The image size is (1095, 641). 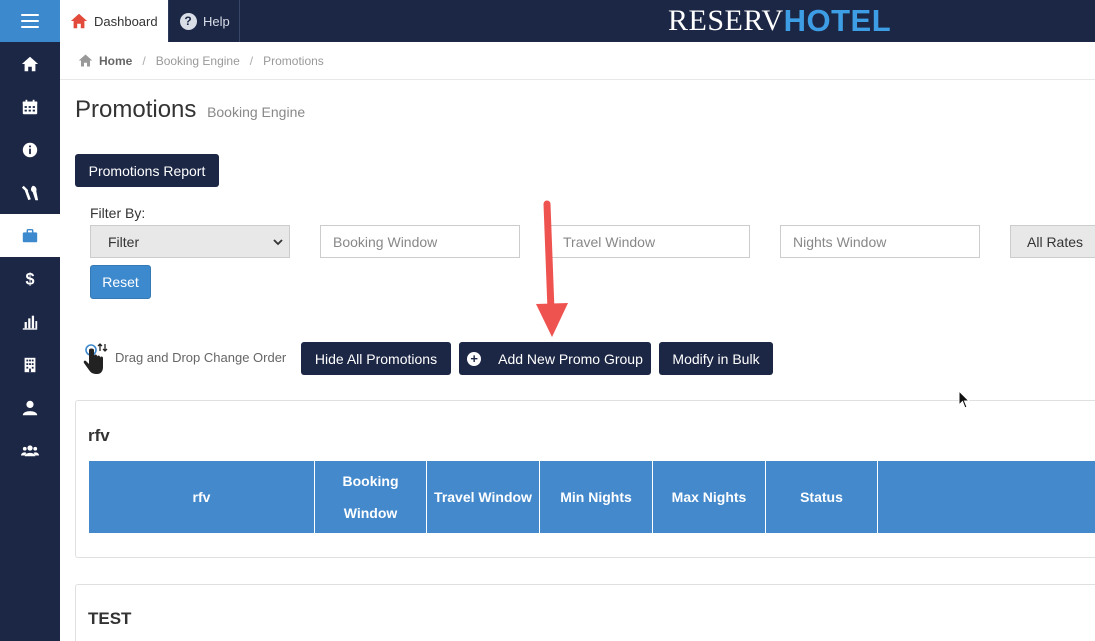 What do you see at coordinates (126, 21) in the screenshot?
I see `tab-dashboard-label: Dashboard` at bounding box center [126, 21].